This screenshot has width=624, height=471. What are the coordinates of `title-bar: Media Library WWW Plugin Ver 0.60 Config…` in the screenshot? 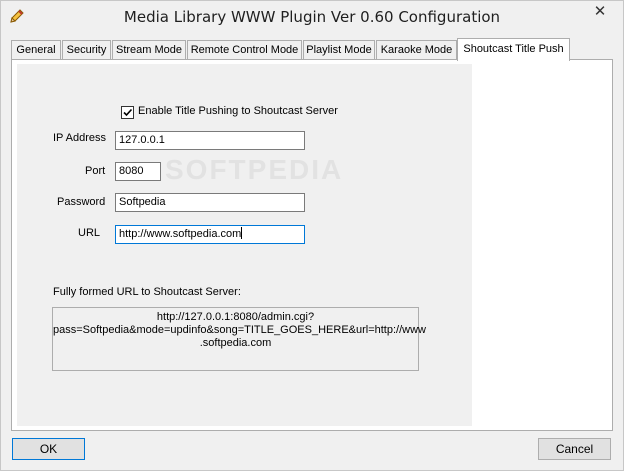 It's located at (312, 16).